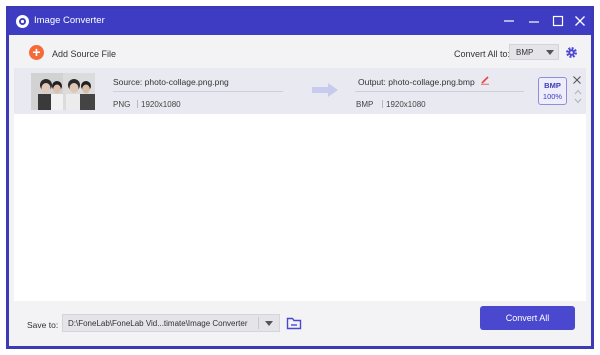 This screenshot has height=355, width=600. Describe the element at coordinates (294, 323) in the screenshot. I see `folder-icon` at that location.